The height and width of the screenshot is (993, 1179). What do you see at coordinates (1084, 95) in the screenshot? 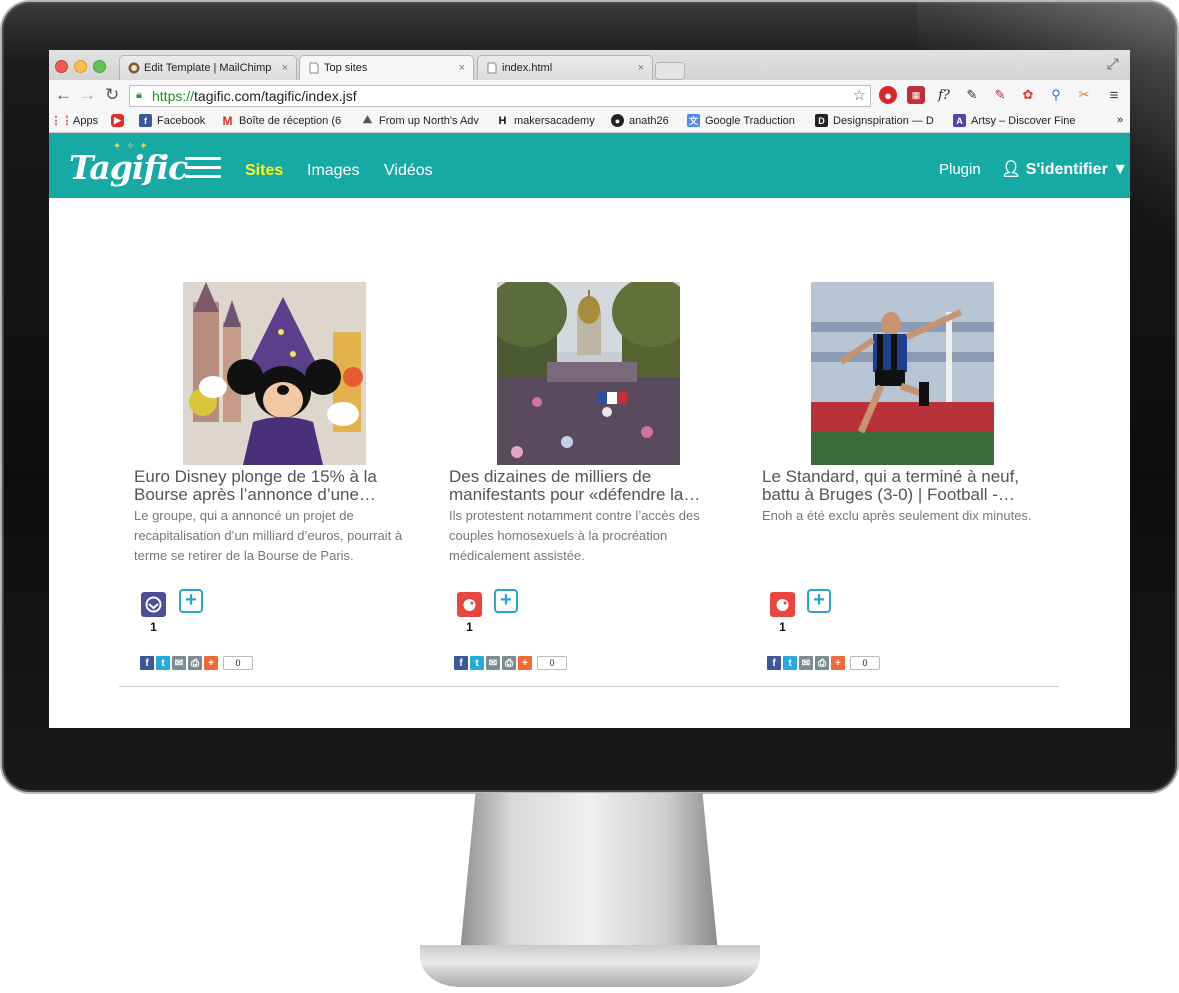
I see `scissors-icon: ✂` at bounding box center [1084, 95].